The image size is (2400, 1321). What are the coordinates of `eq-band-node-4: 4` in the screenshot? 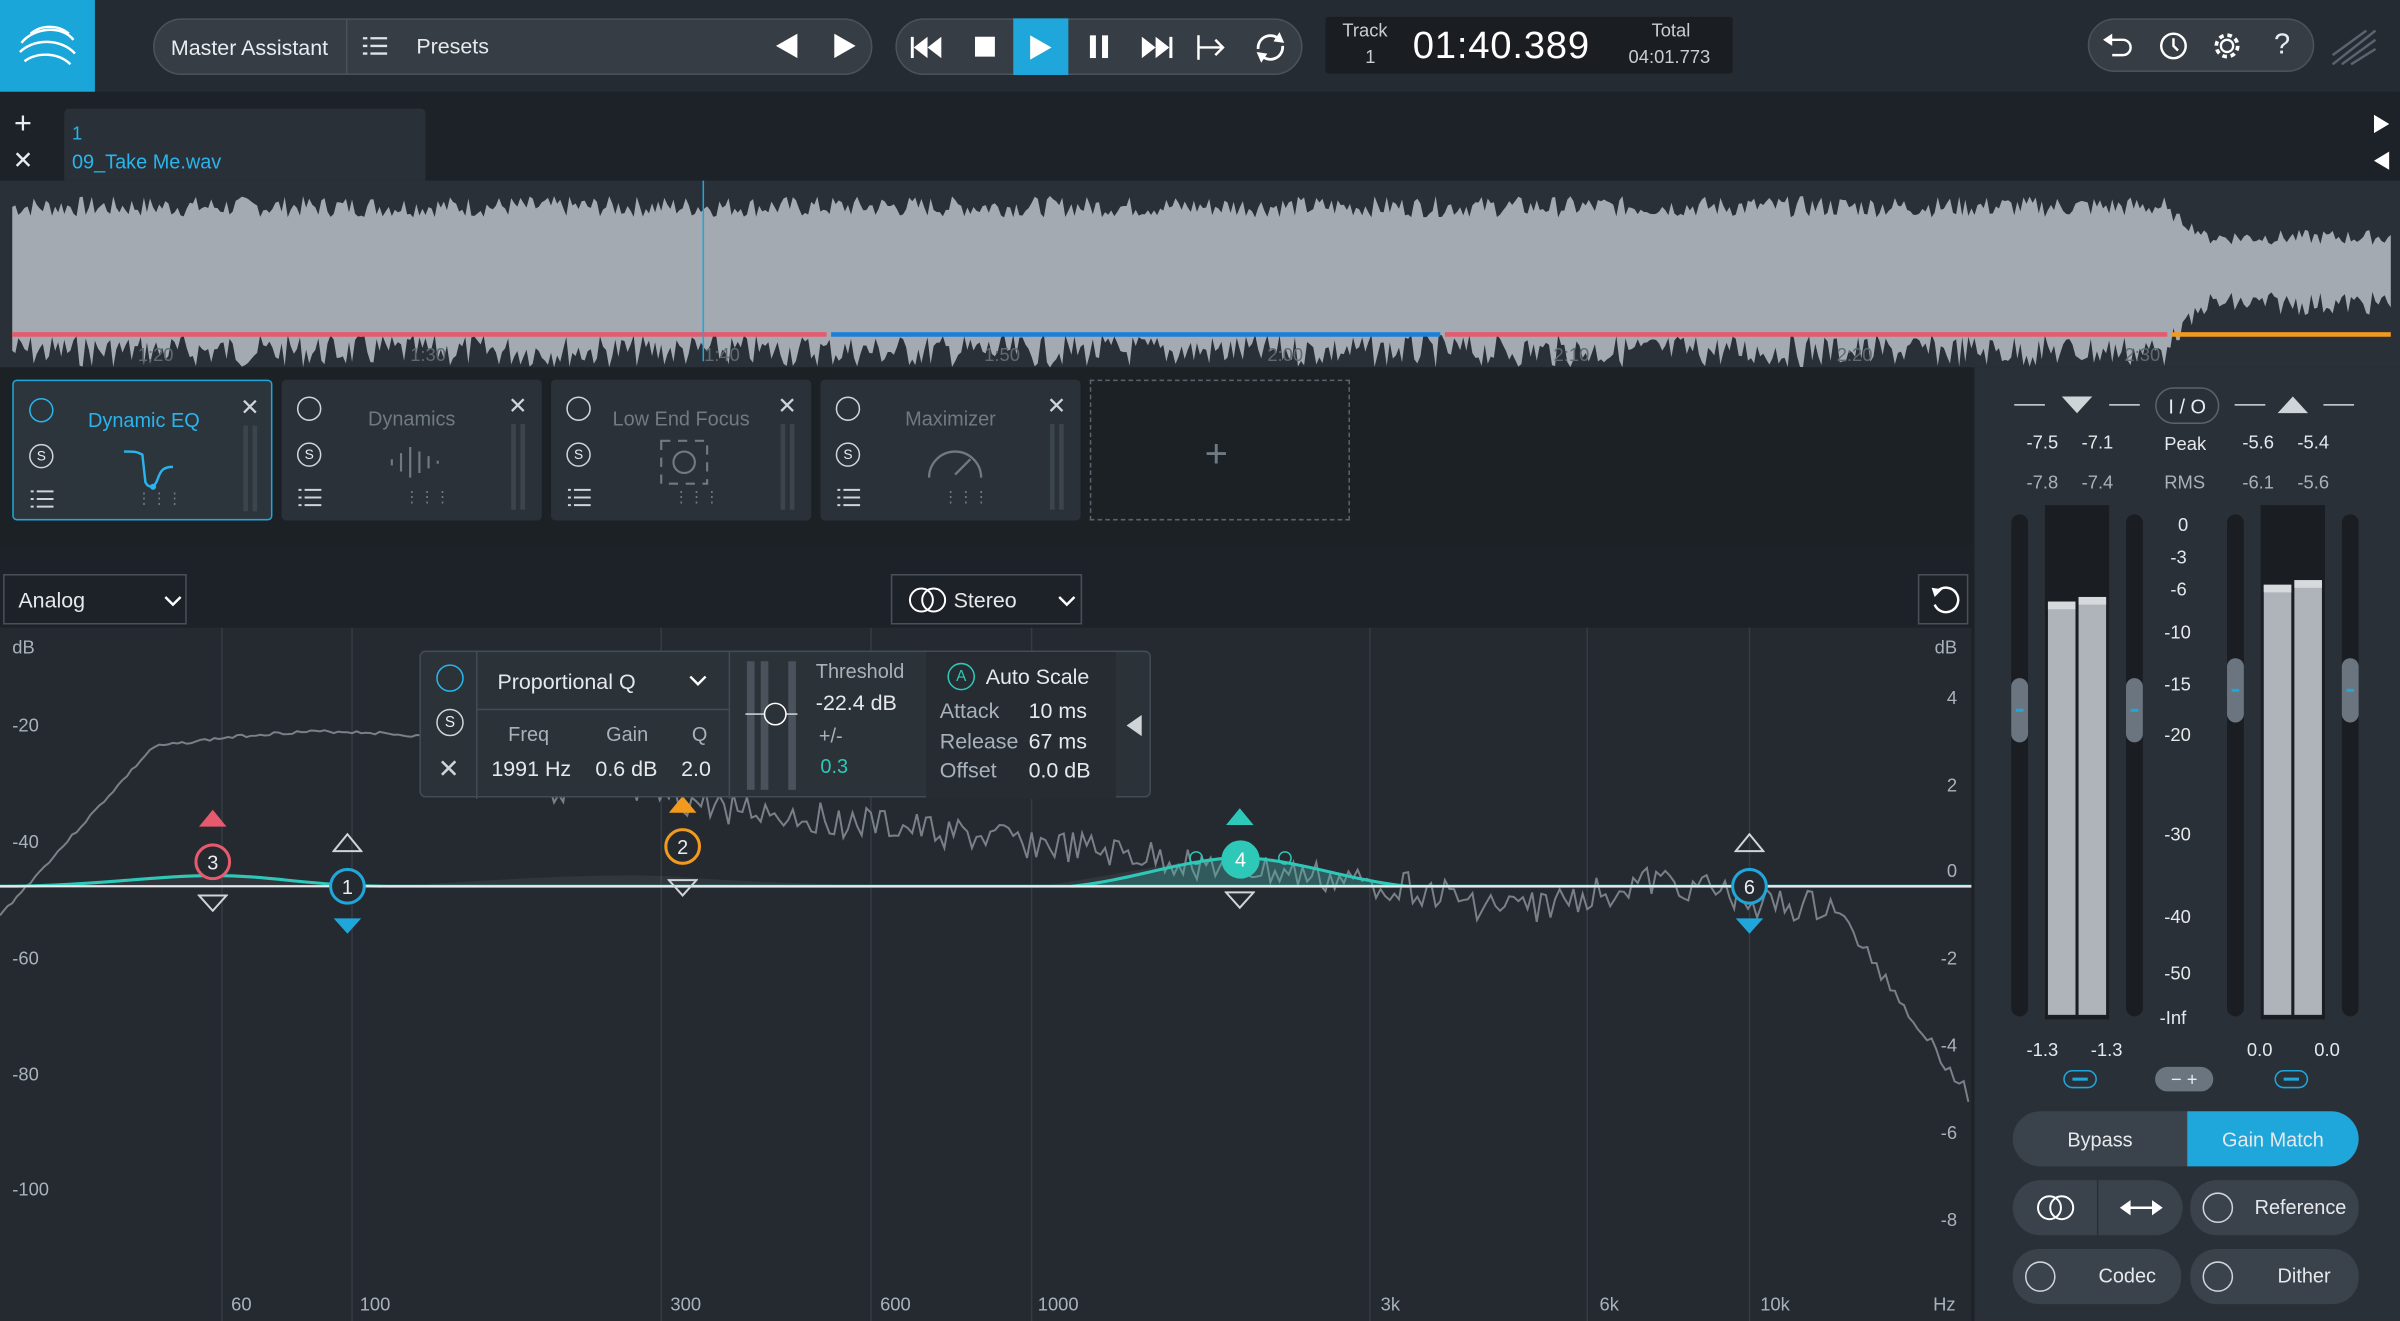 It's located at (1240, 859).